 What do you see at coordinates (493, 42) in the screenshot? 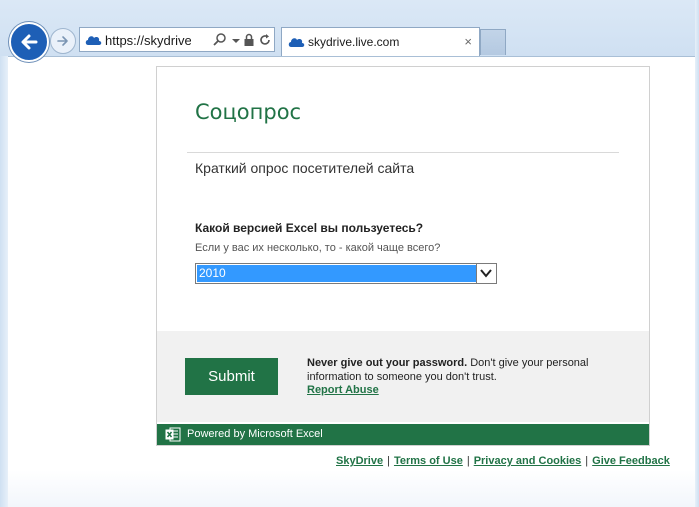
I see `new-tab-button` at bounding box center [493, 42].